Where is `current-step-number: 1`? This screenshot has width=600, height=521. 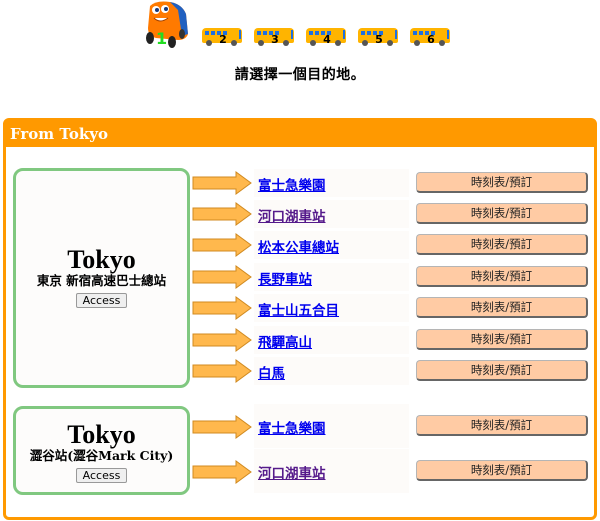
current-step-number: 1 is located at coordinates (161, 38).